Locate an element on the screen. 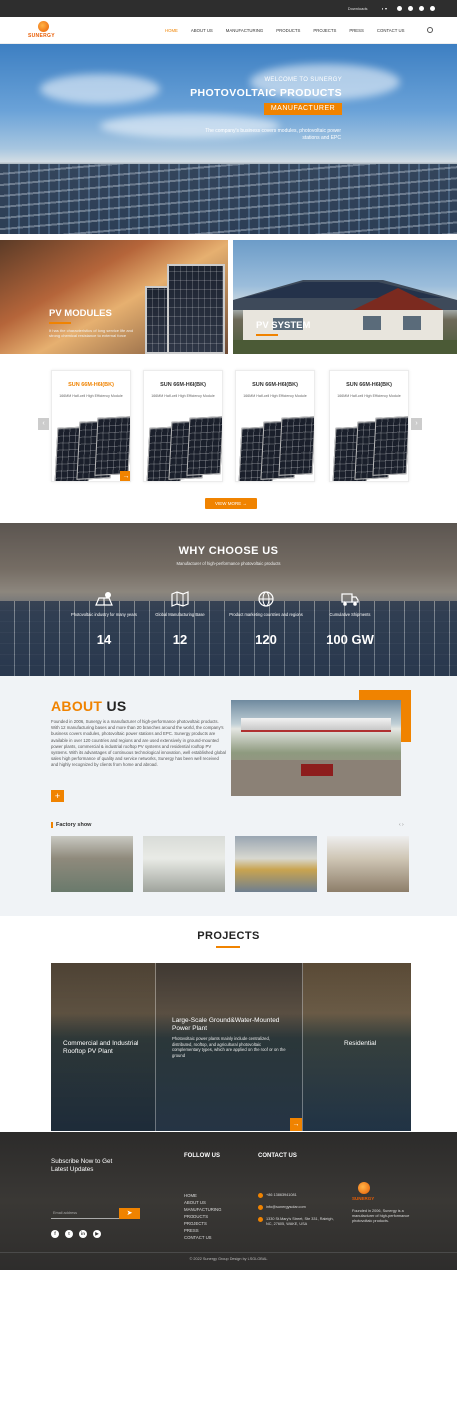 The width and height of the screenshot is (457, 1425). map-icon is located at coordinates (180, 599).